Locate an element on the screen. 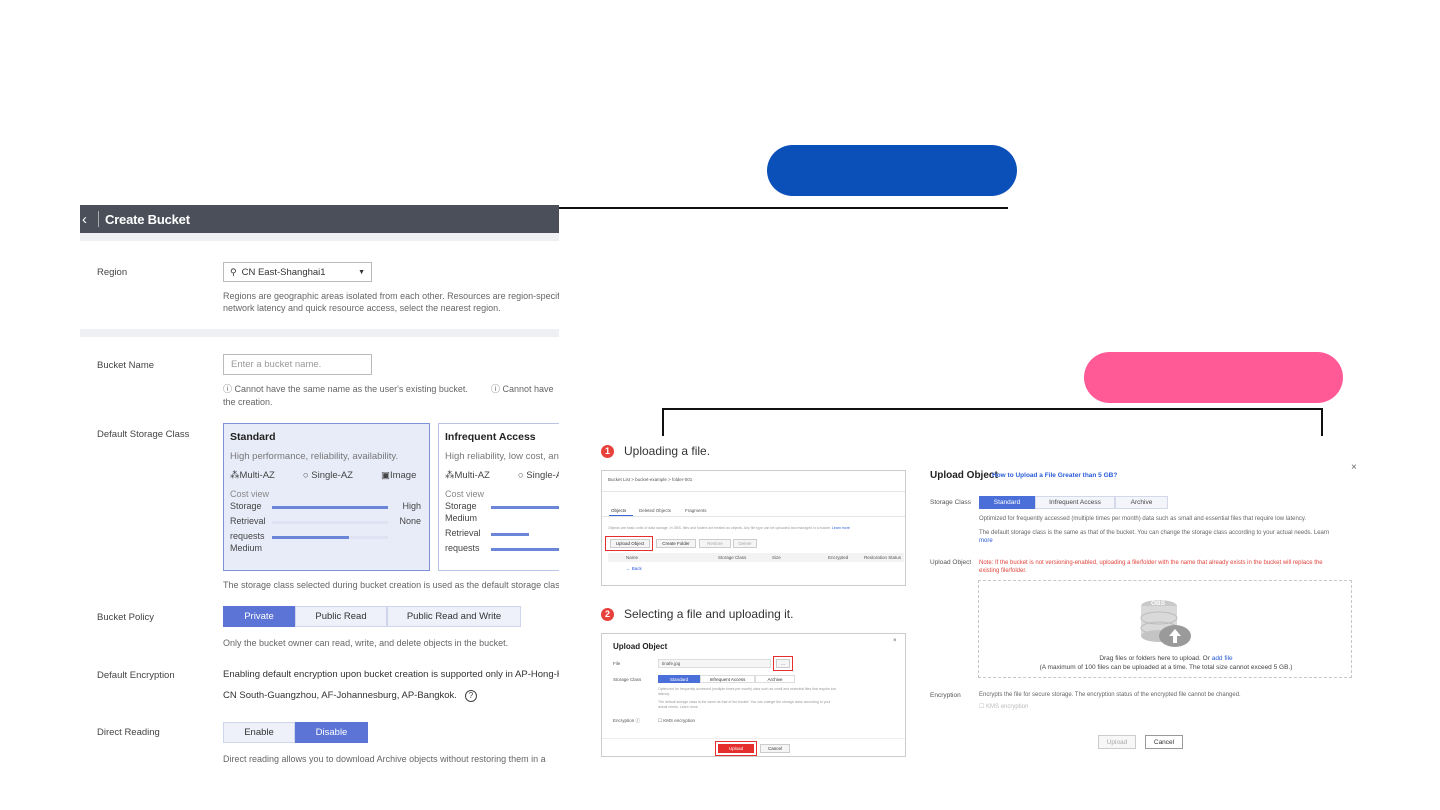 The height and width of the screenshot is (810, 1440). obs-upload-icon is located at coordinates (1165, 623).